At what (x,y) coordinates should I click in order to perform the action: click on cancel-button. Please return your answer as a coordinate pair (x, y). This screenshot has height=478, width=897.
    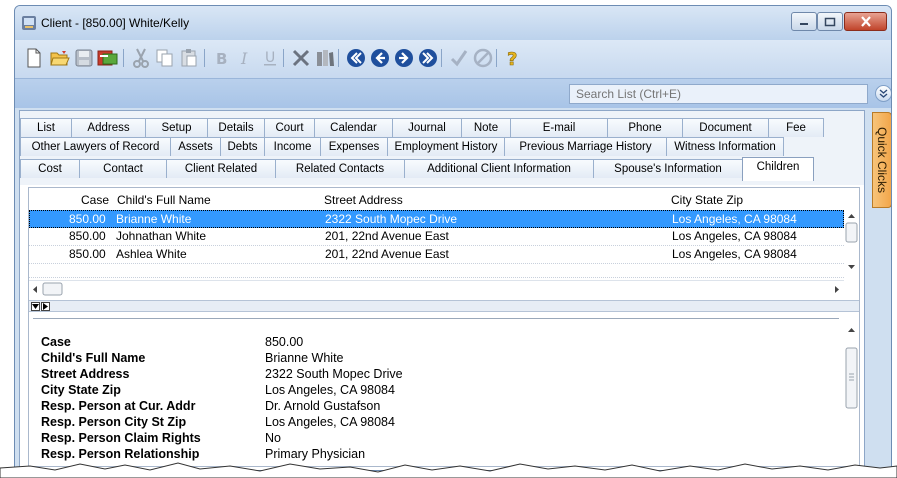
    Looking at the image, I should click on (483, 58).